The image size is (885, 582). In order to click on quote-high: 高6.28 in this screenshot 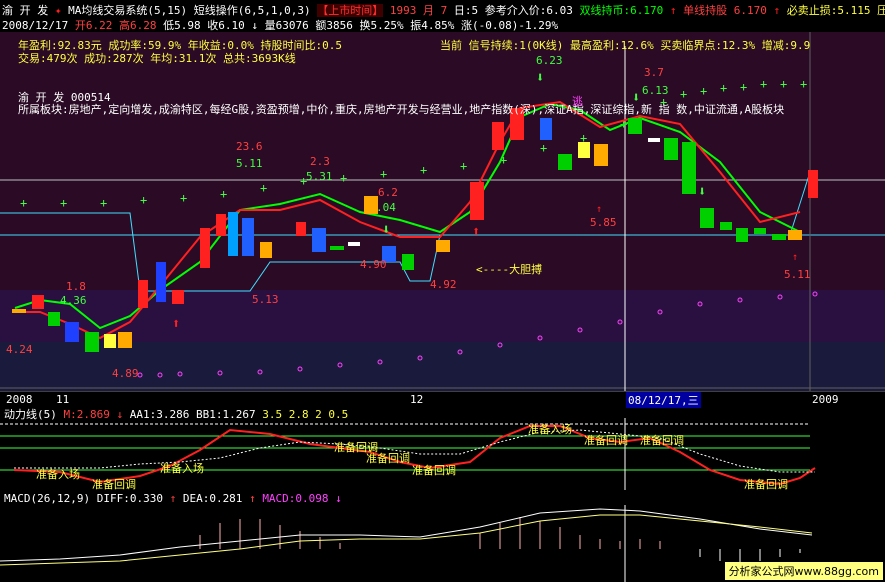, I will do `click(137, 25)`.